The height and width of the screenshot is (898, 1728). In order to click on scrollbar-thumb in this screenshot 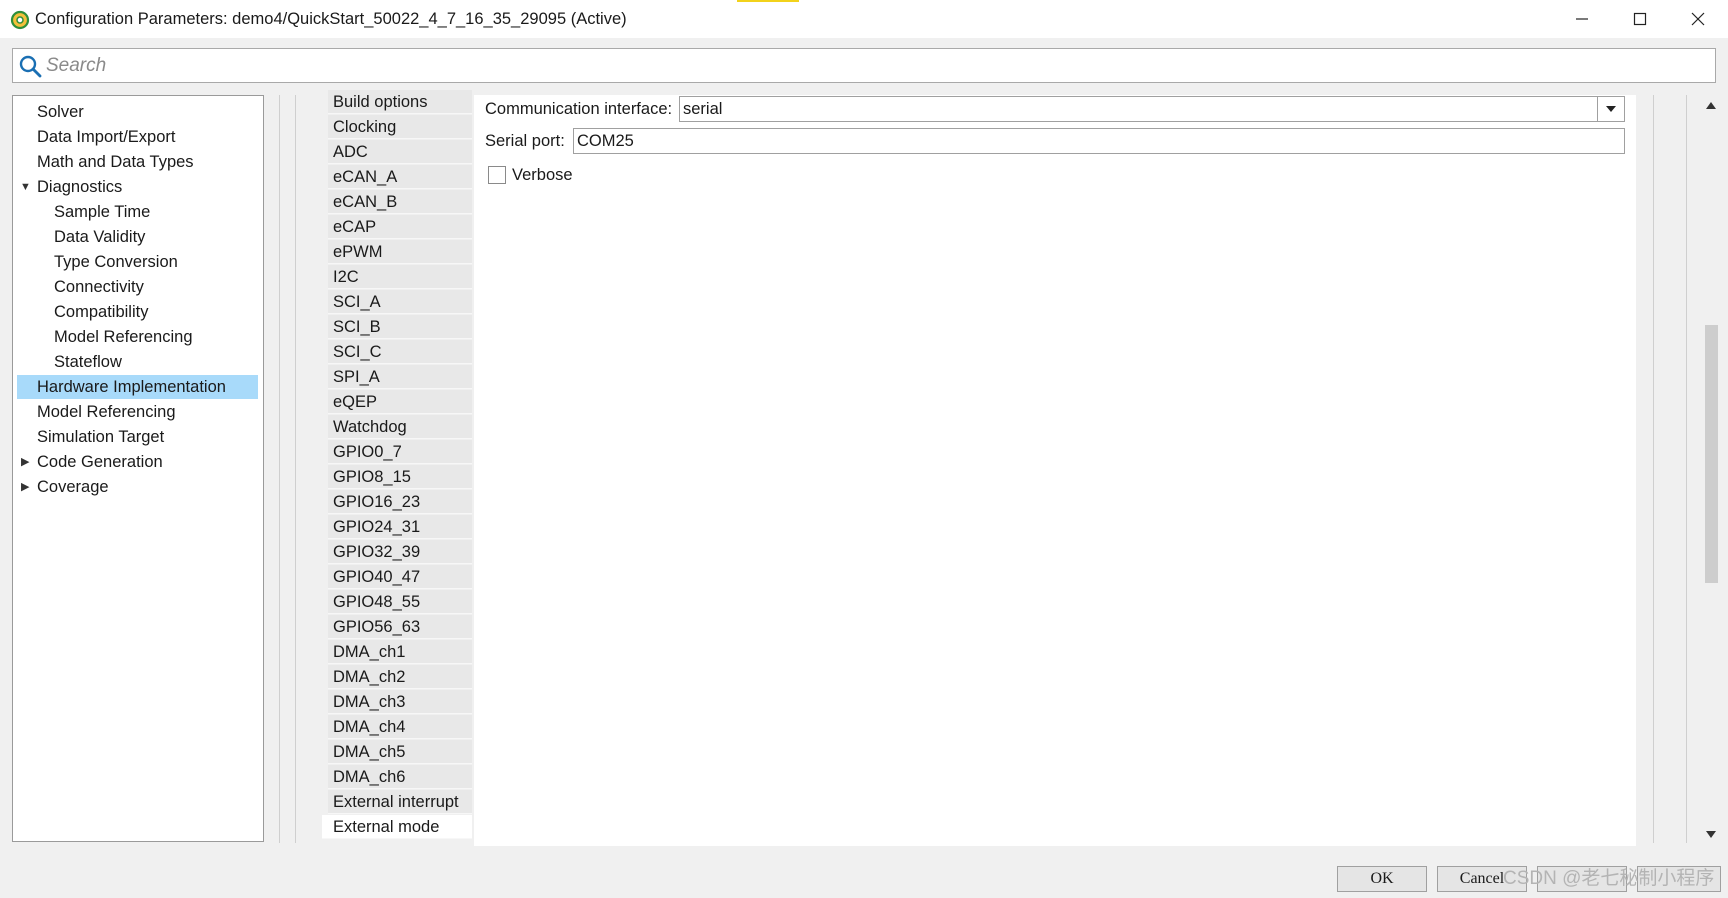, I will do `click(1711, 454)`.